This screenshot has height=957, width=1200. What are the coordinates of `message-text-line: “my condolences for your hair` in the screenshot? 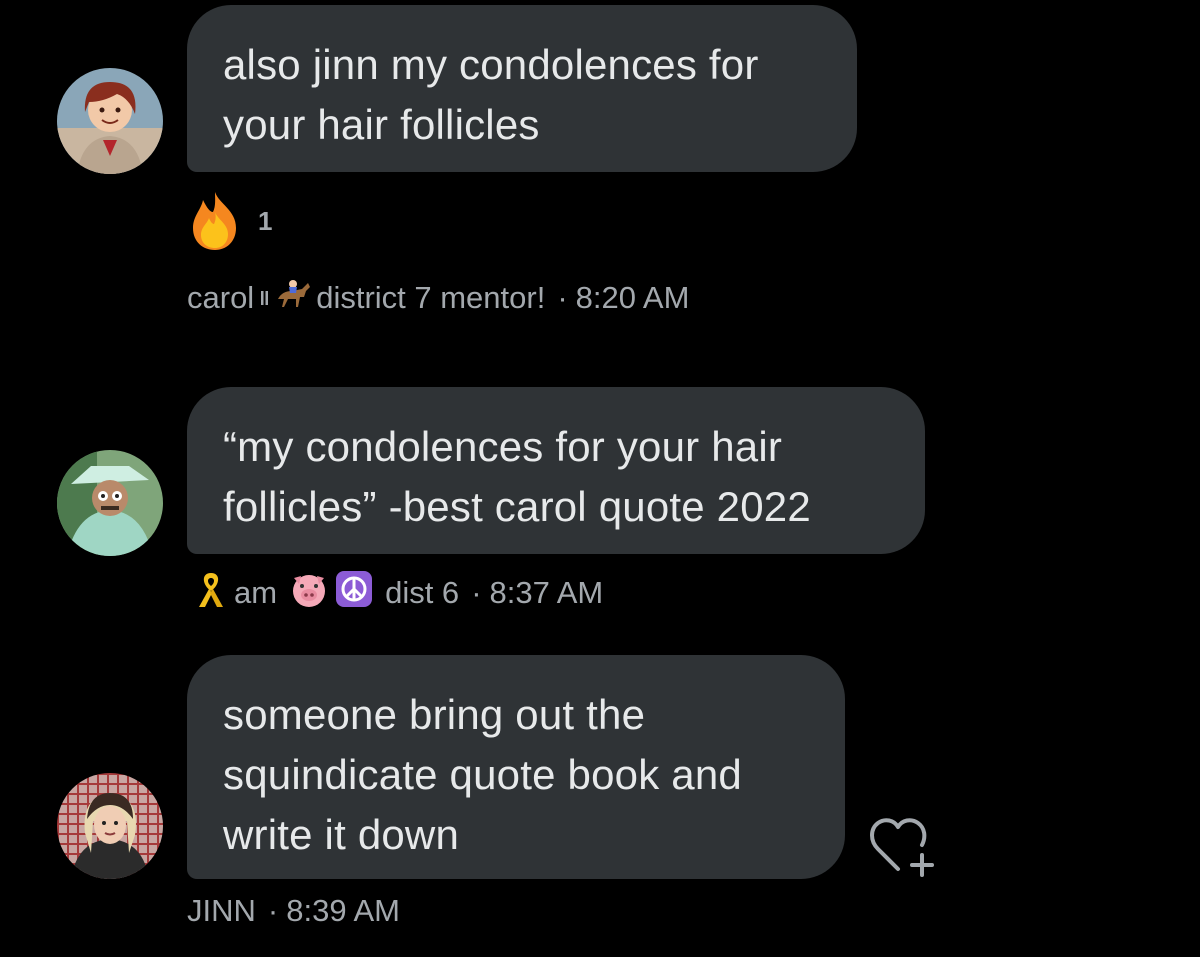 It's located at (503, 446).